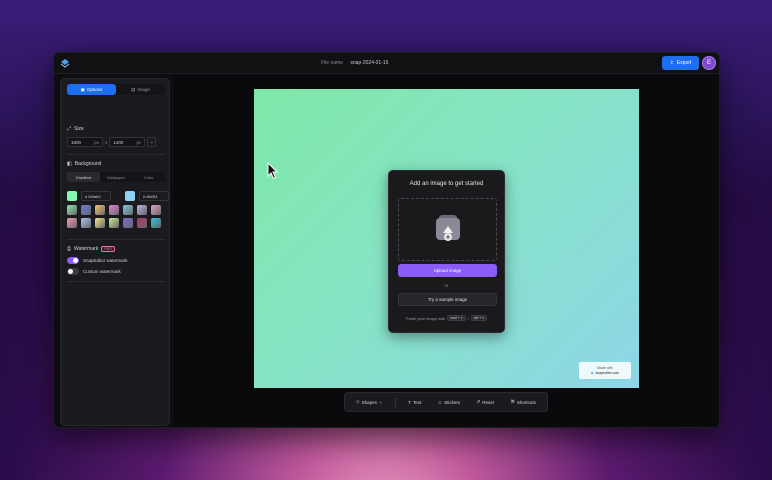 This screenshot has height=480, width=772. Describe the element at coordinates (446, 184) in the screenshot. I see `upload-card-title: Add an image to get started` at that location.